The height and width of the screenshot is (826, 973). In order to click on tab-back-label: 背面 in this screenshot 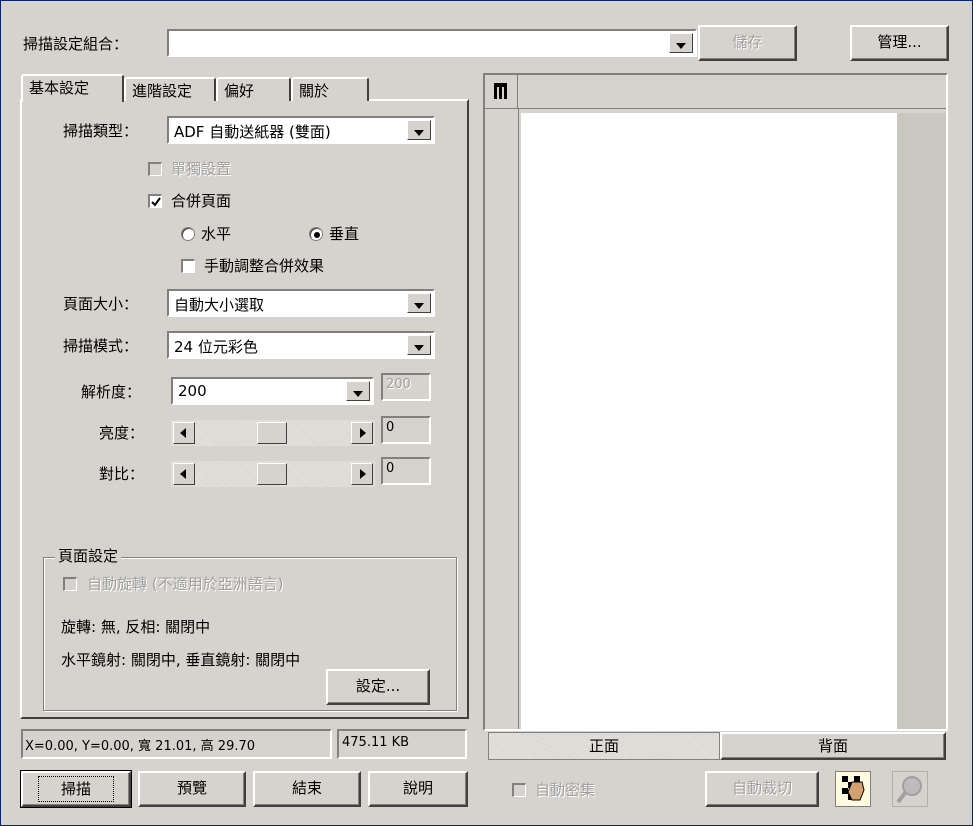, I will do `click(832, 746)`.